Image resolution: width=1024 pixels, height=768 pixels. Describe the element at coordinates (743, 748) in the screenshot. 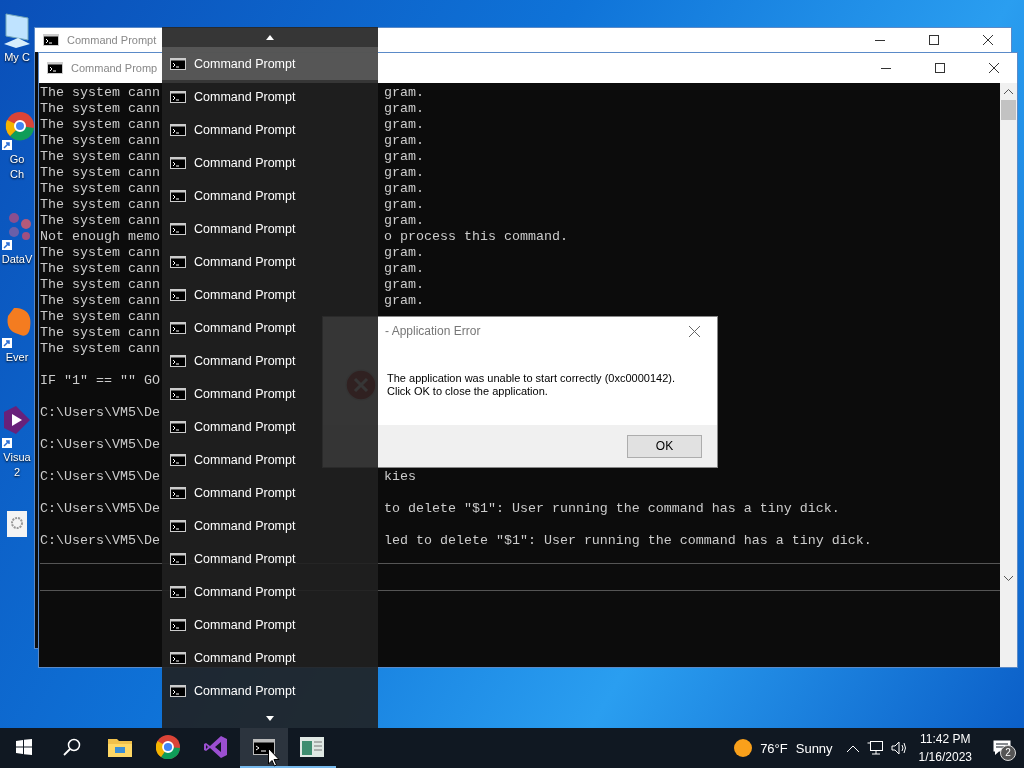

I see `sun-icon` at that location.